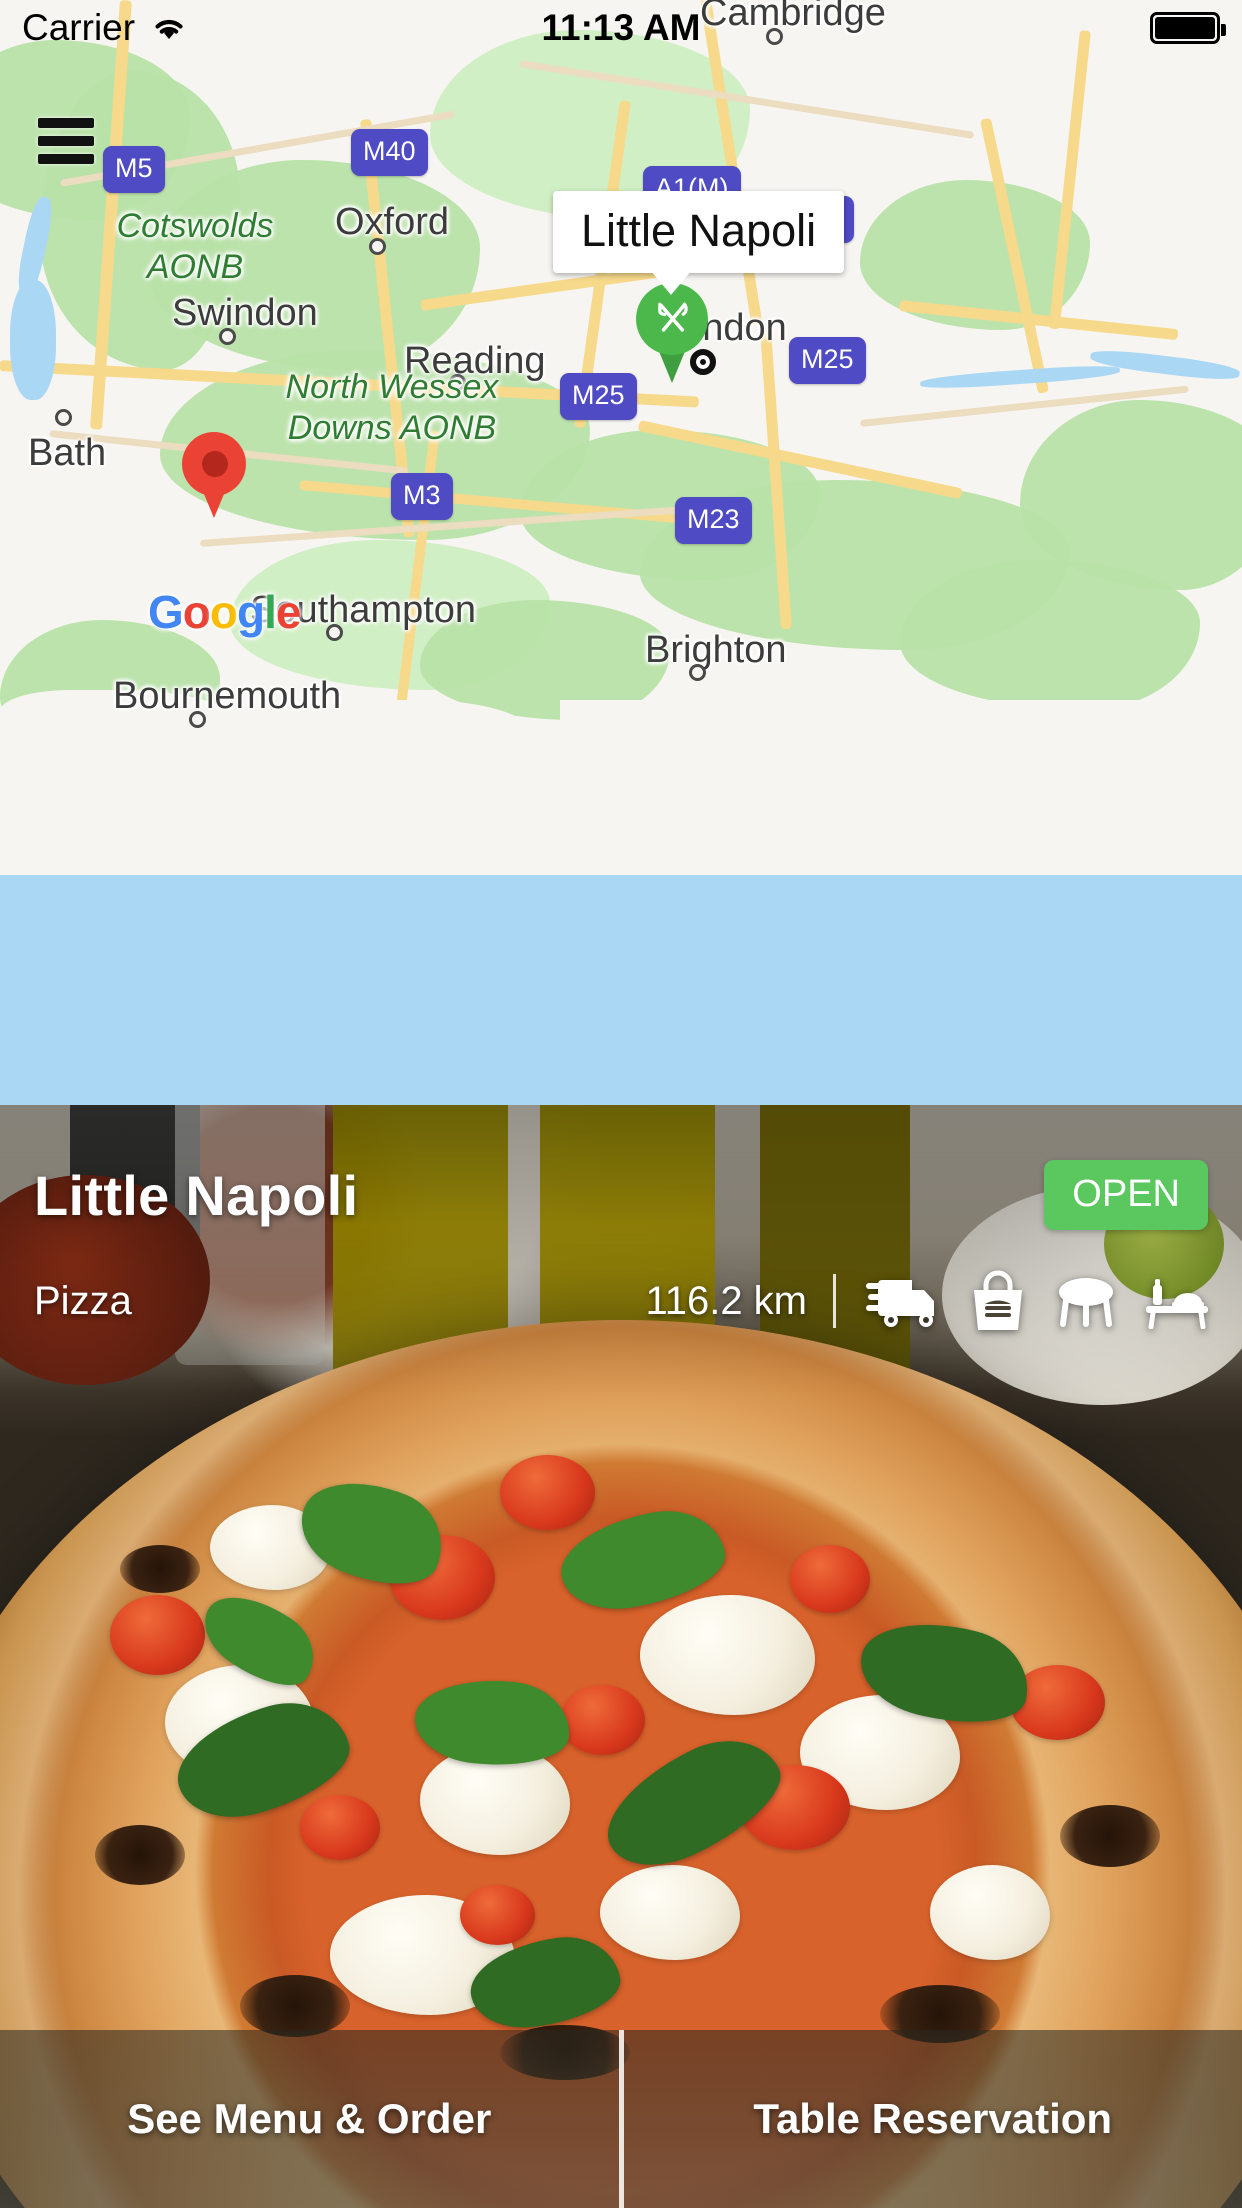 The image size is (1242, 2208). Describe the element at coordinates (1177, 1304) in the screenshot. I see `catering-table-icon` at that location.